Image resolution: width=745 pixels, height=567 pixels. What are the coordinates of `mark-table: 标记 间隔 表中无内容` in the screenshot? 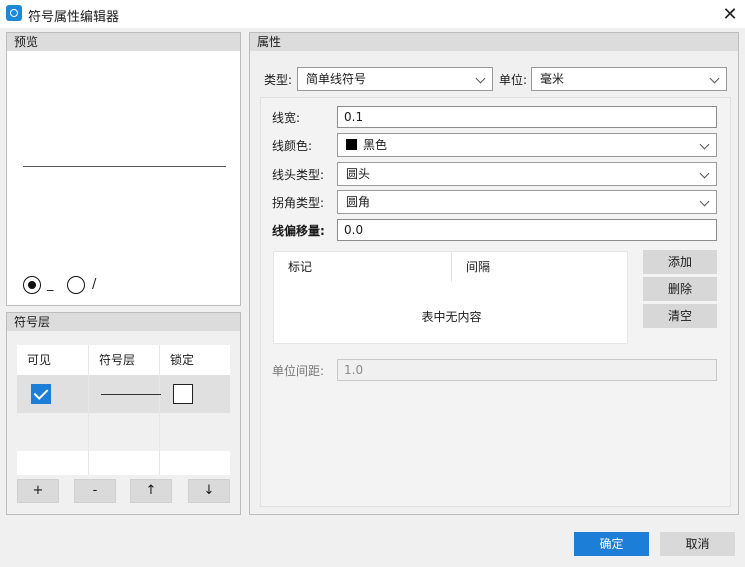 It's located at (450, 297).